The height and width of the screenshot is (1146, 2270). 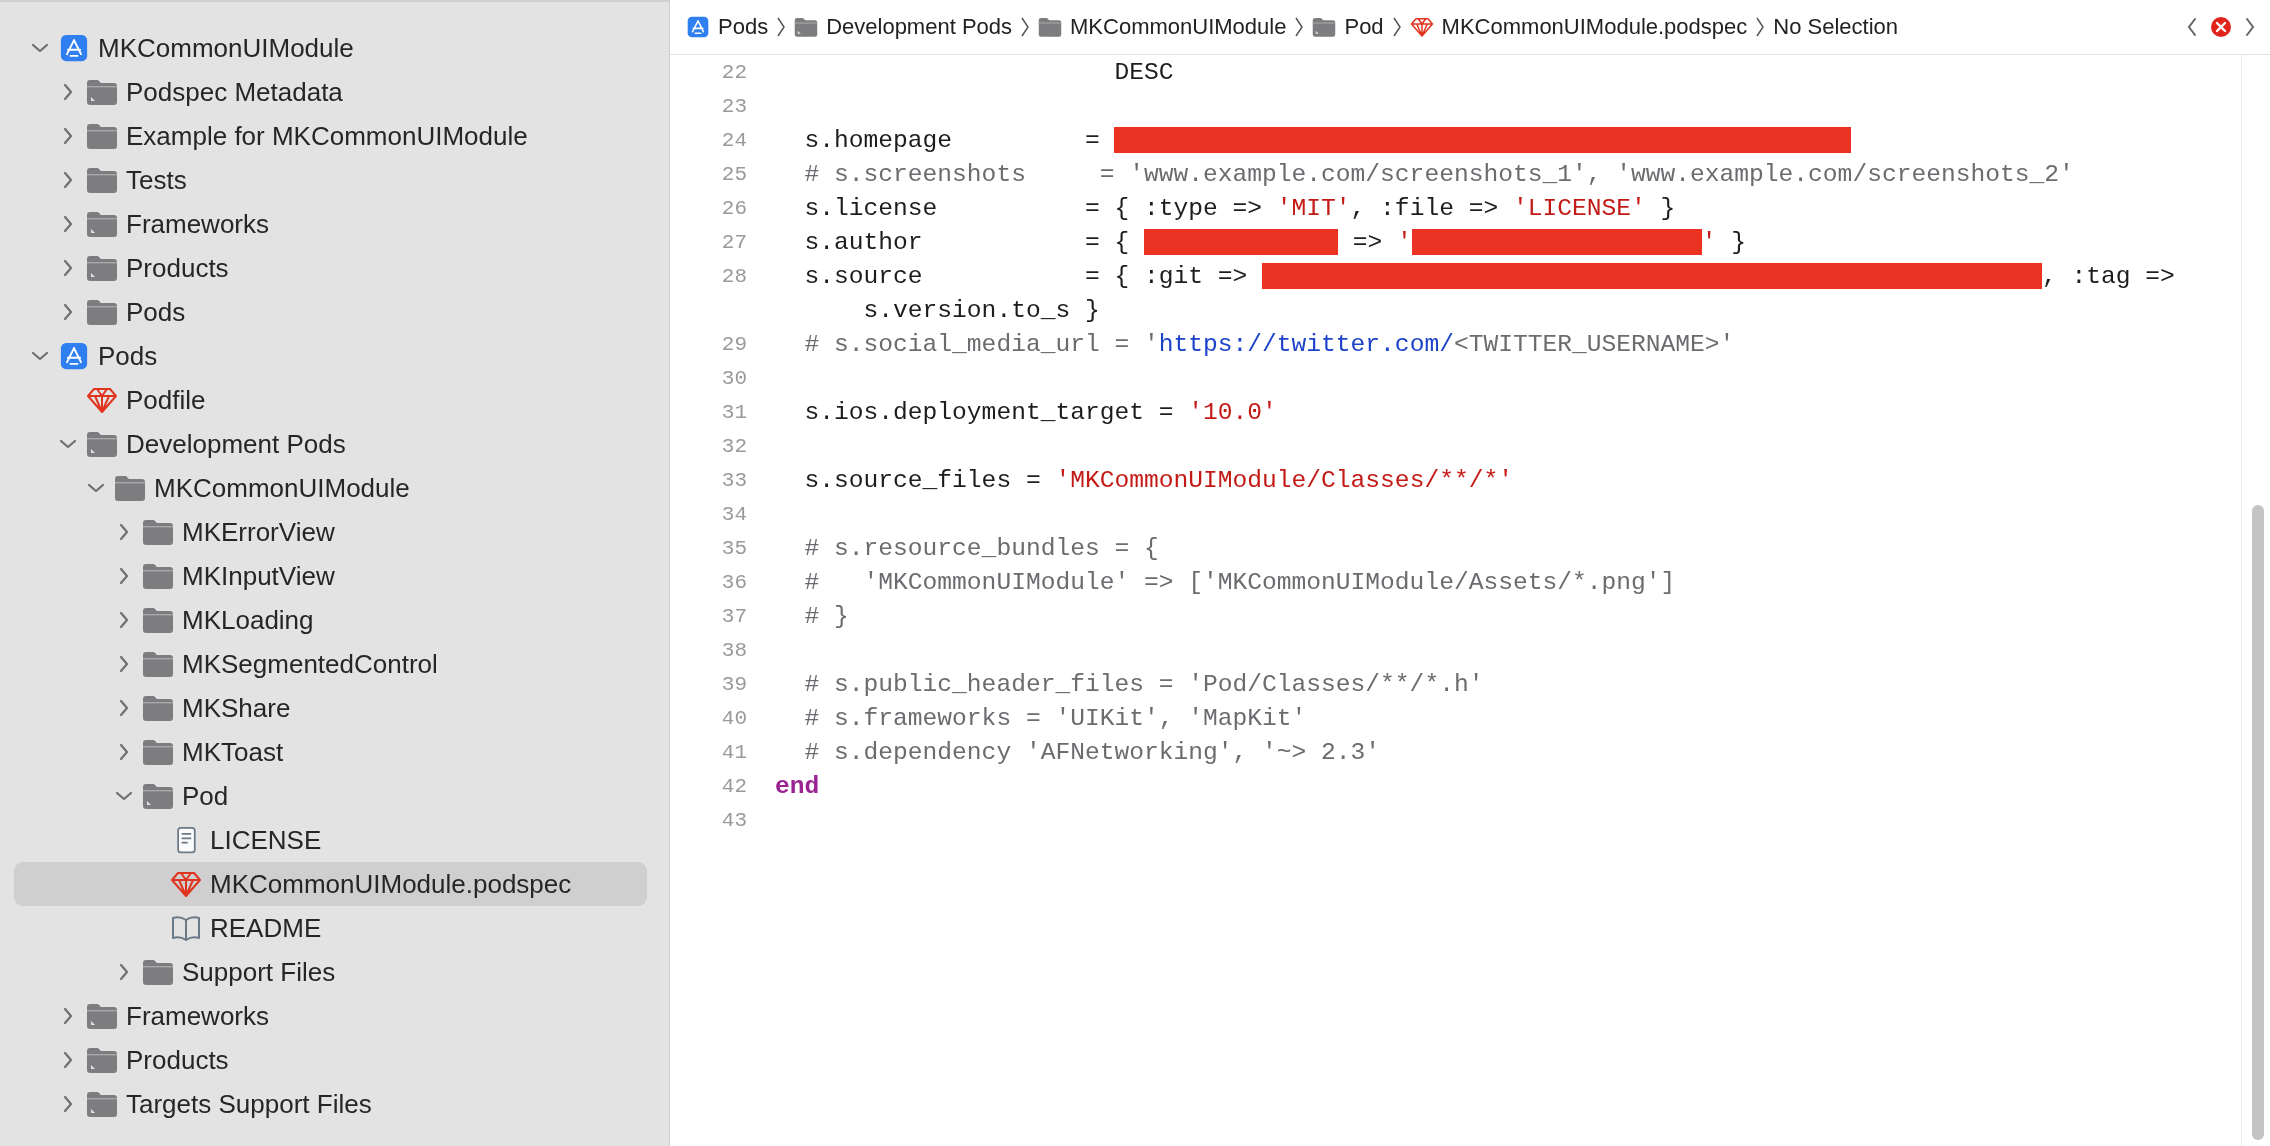 I want to click on tree-item: Targets Support Files, so click(x=330, y=1104).